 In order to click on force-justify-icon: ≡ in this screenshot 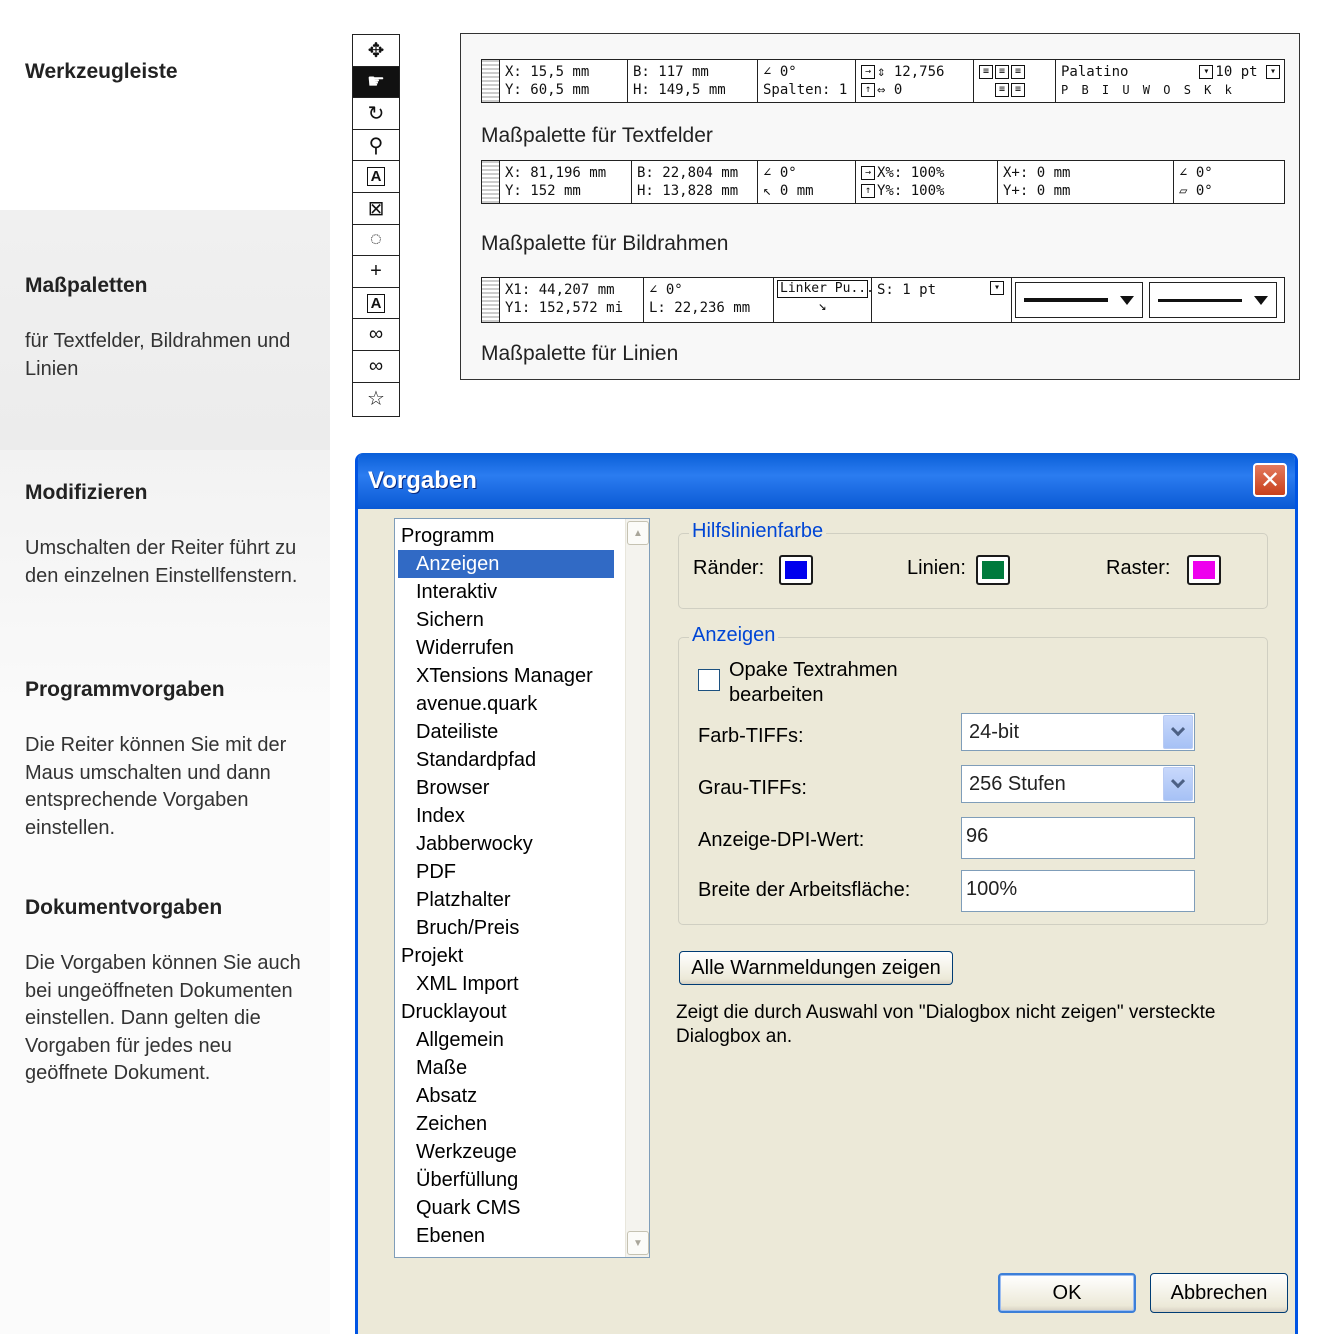, I will do `click(1018, 90)`.